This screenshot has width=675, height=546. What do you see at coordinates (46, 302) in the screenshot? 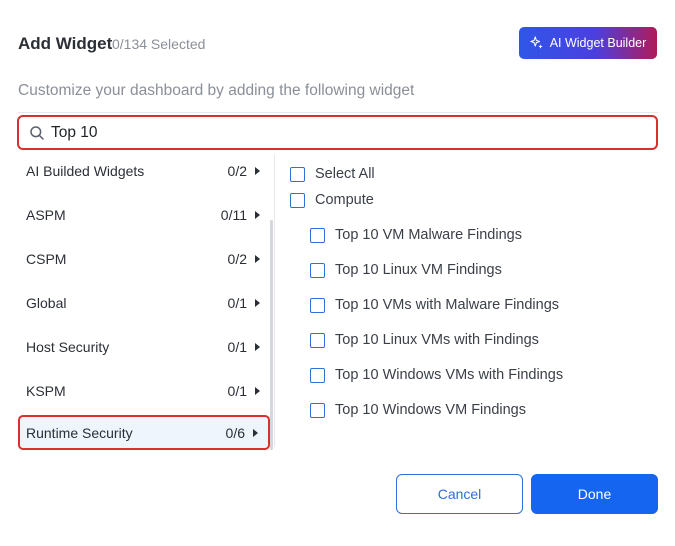
I see `category-label: Global` at bounding box center [46, 302].